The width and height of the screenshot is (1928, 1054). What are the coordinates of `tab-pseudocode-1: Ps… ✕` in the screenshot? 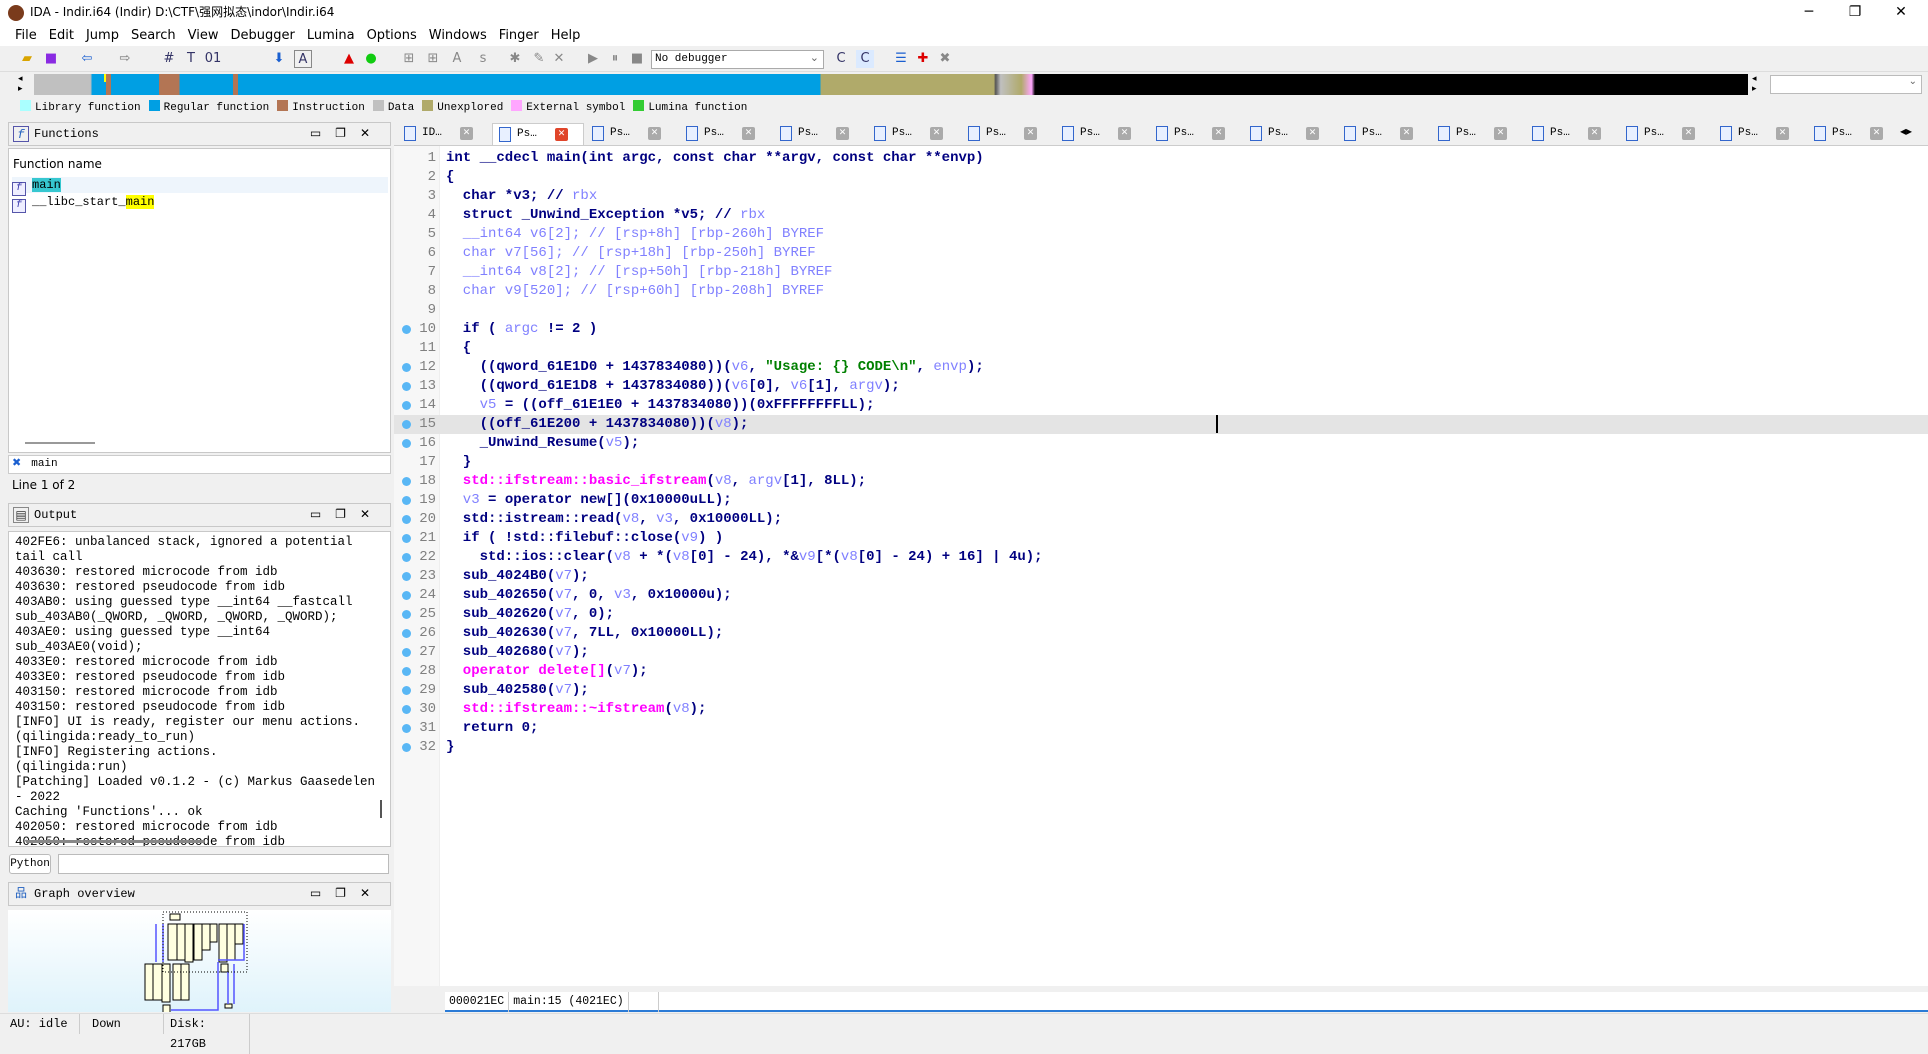 It's located at (538, 134).